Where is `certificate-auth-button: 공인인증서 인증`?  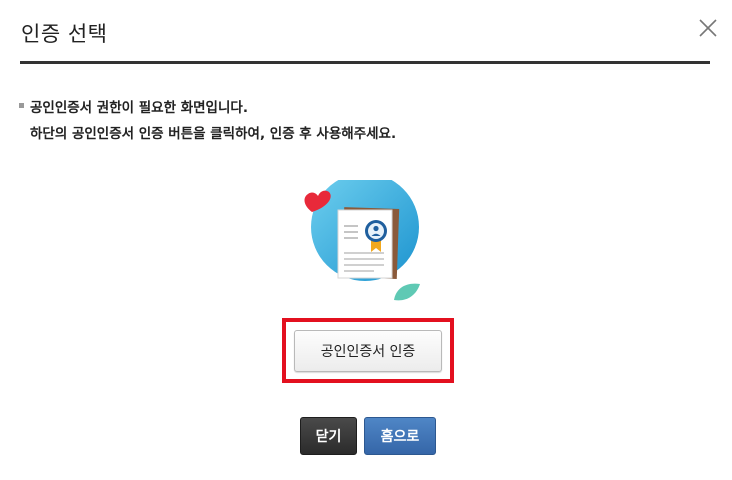 certificate-auth-button: 공인인증서 인증 is located at coordinates (368, 351).